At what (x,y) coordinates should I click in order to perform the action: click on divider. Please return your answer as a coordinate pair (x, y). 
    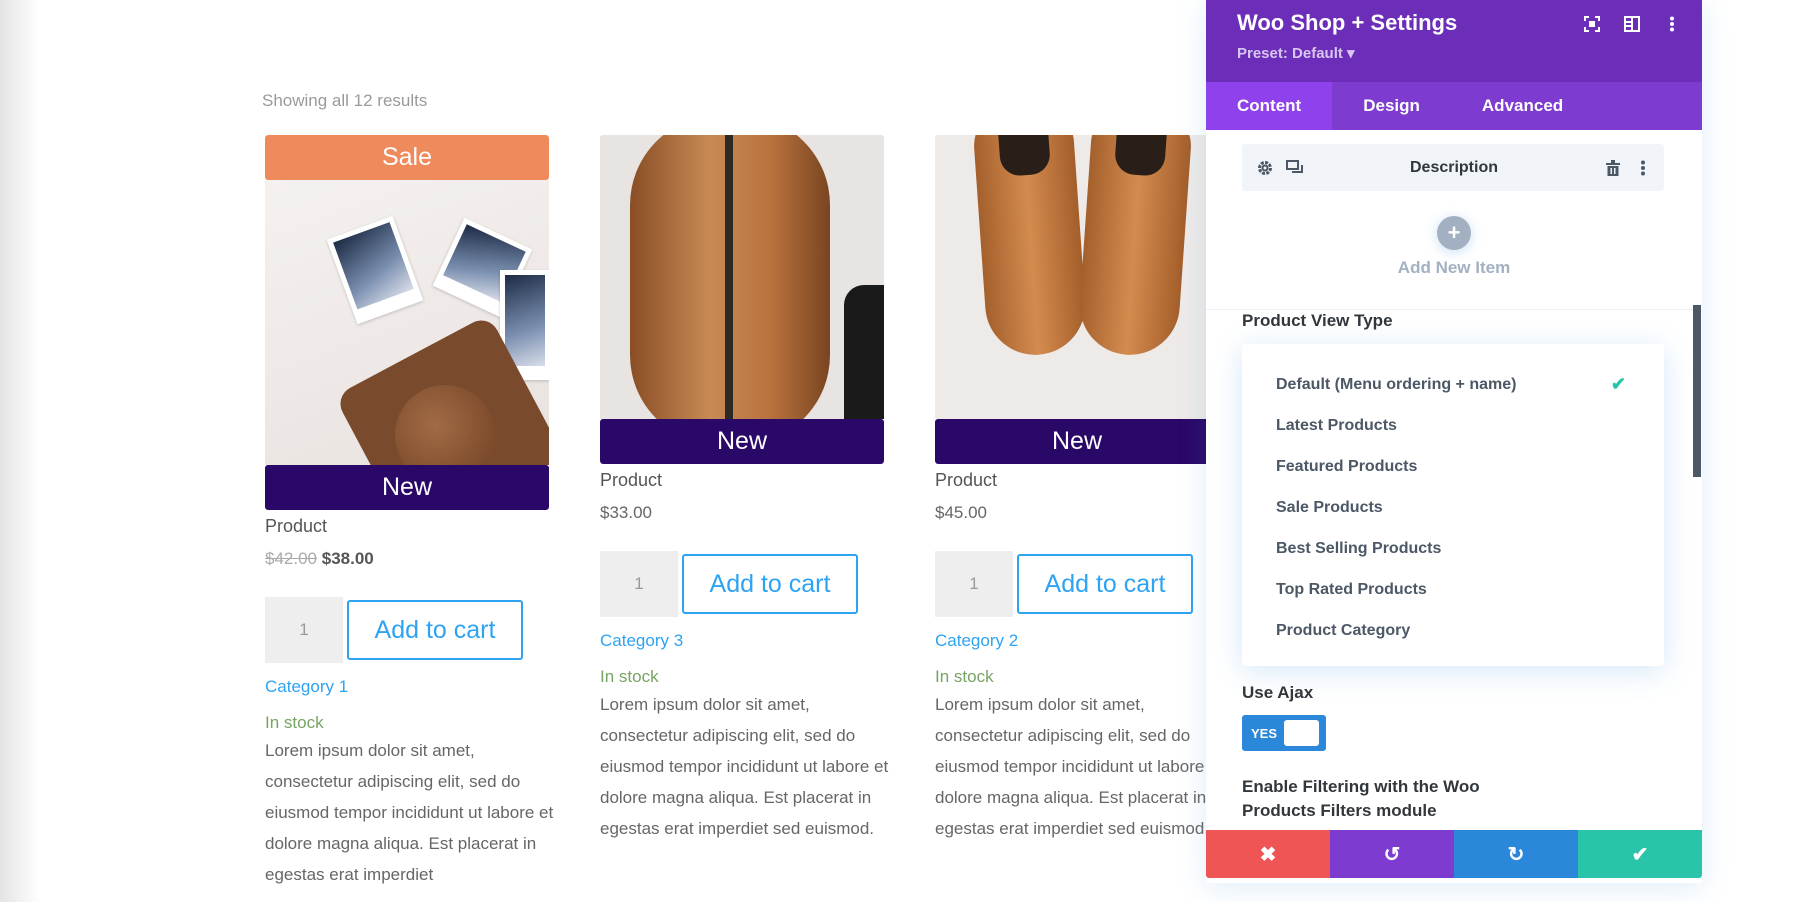
    Looking at the image, I should click on (1454, 309).